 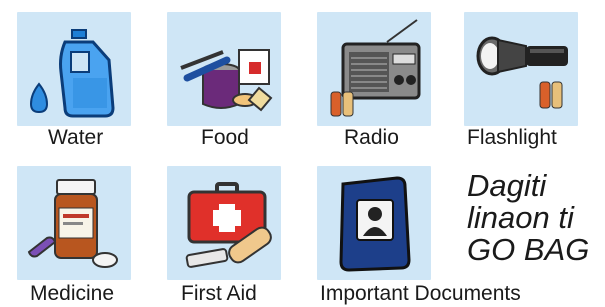 I want to click on water-label: Water, so click(x=76, y=137).